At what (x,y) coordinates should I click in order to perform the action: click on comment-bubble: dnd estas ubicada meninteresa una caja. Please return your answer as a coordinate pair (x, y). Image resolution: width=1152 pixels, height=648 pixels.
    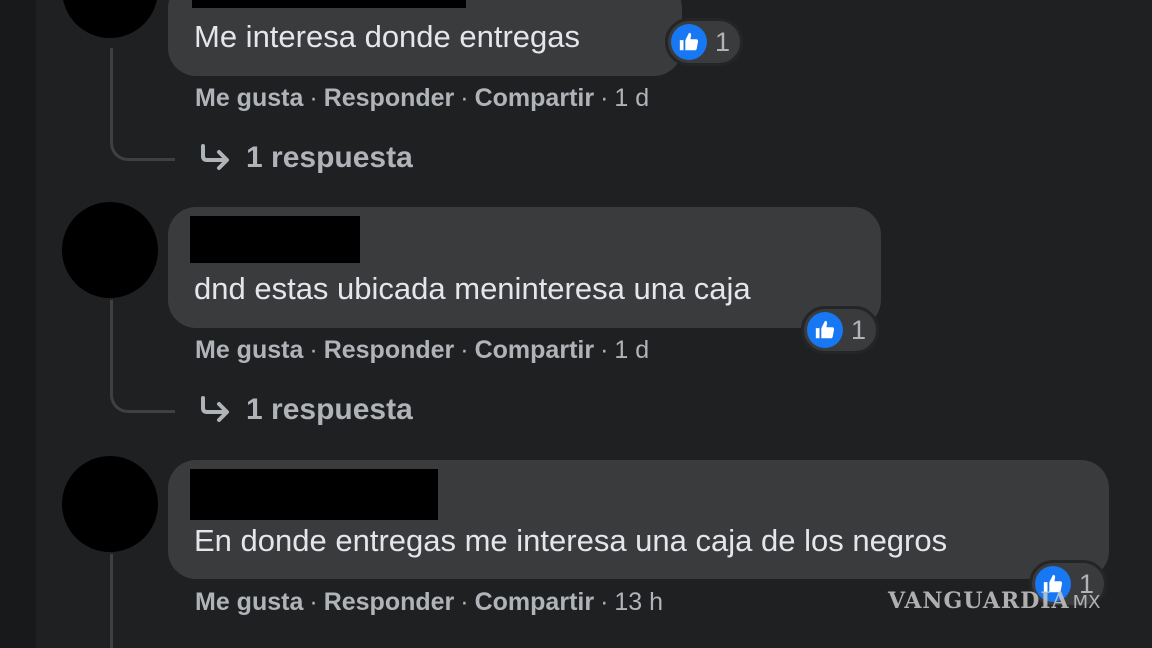
    Looking at the image, I should click on (524, 267).